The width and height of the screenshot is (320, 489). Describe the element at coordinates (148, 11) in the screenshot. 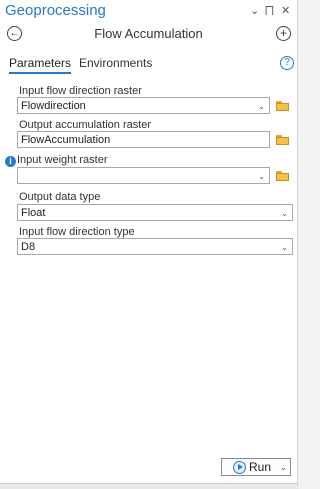

I see `pane-titlebar: Geoprocessing ⌄ ⨅ ✕` at that location.